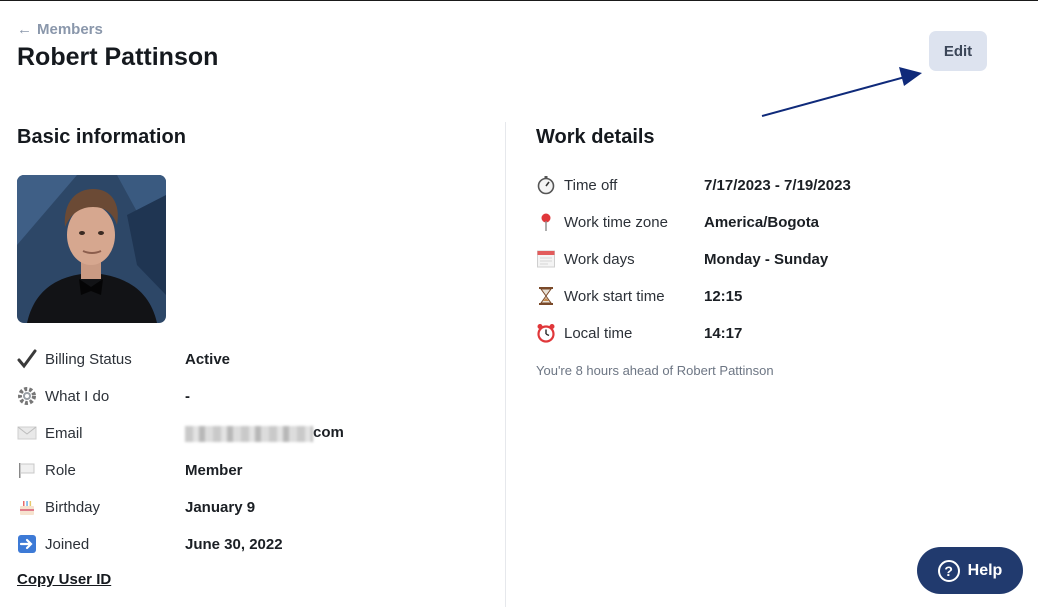 The height and width of the screenshot is (607, 1038). Describe the element at coordinates (208, 359) in the screenshot. I see `billing-status-value: Active` at that location.